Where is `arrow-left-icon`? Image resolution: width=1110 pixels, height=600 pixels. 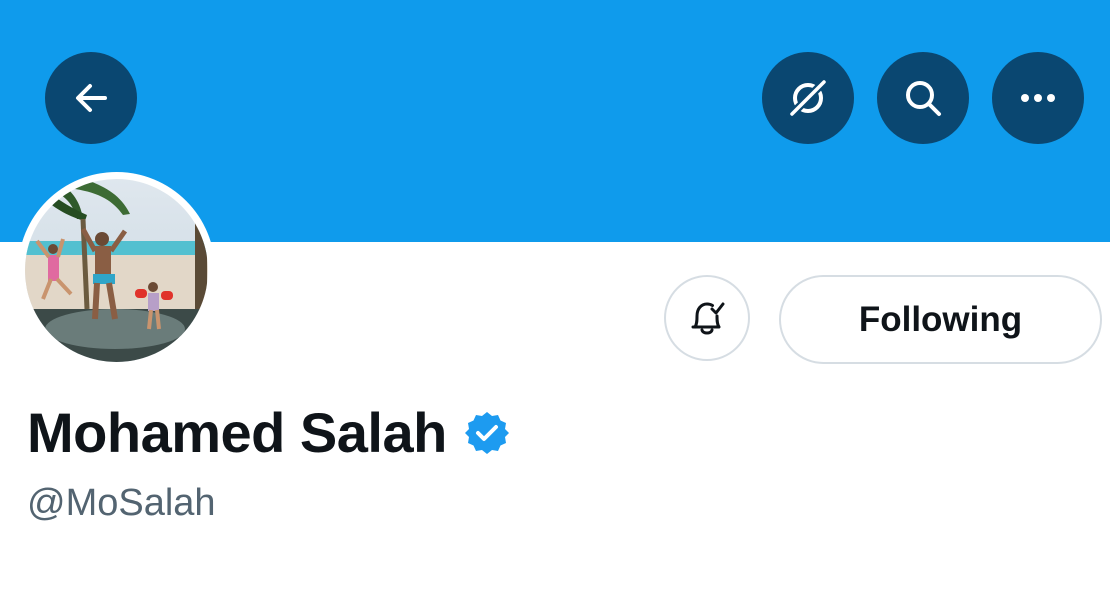
arrow-left-icon is located at coordinates (91, 98).